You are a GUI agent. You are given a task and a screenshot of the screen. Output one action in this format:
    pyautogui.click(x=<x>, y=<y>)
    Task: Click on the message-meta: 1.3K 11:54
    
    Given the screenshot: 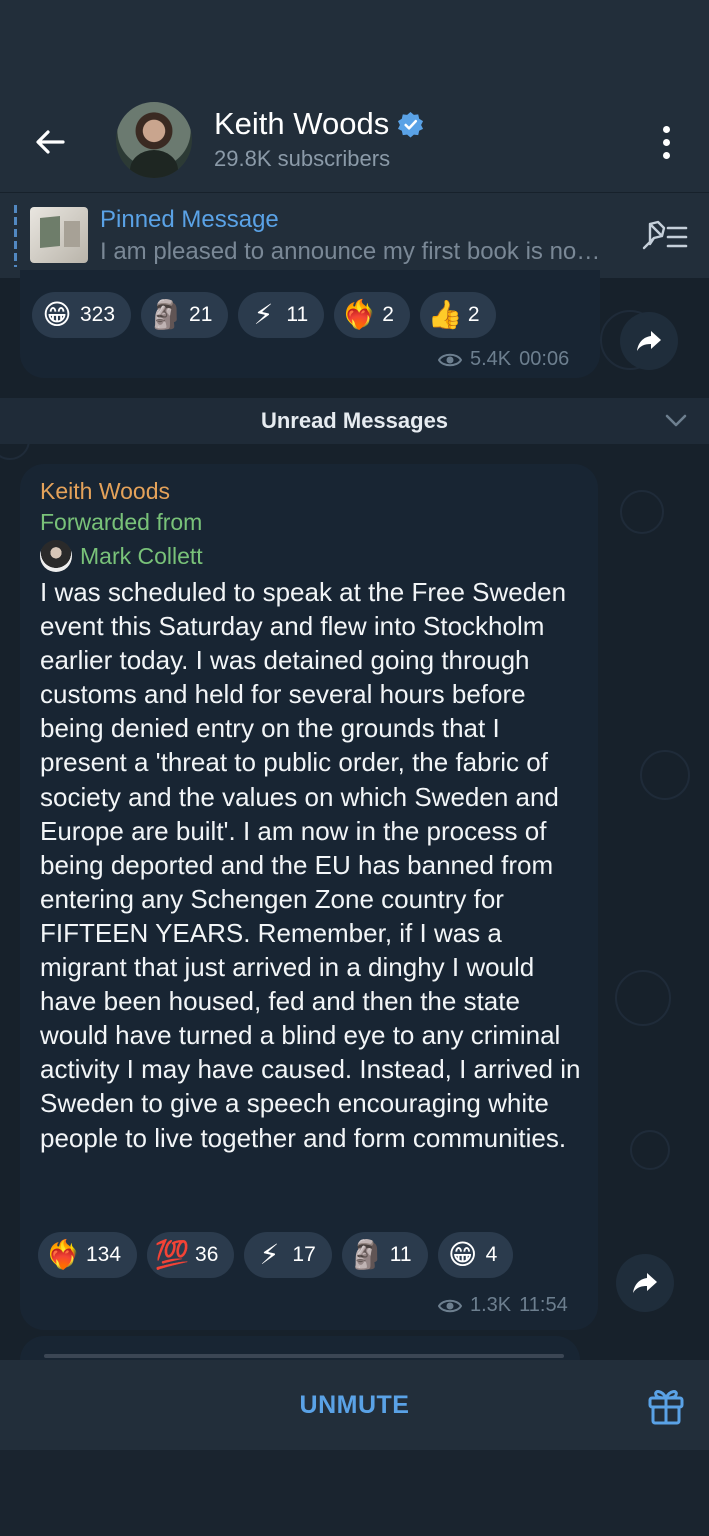 What is the action you would take?
    pyautogui.click(x=503, y=1305)
    